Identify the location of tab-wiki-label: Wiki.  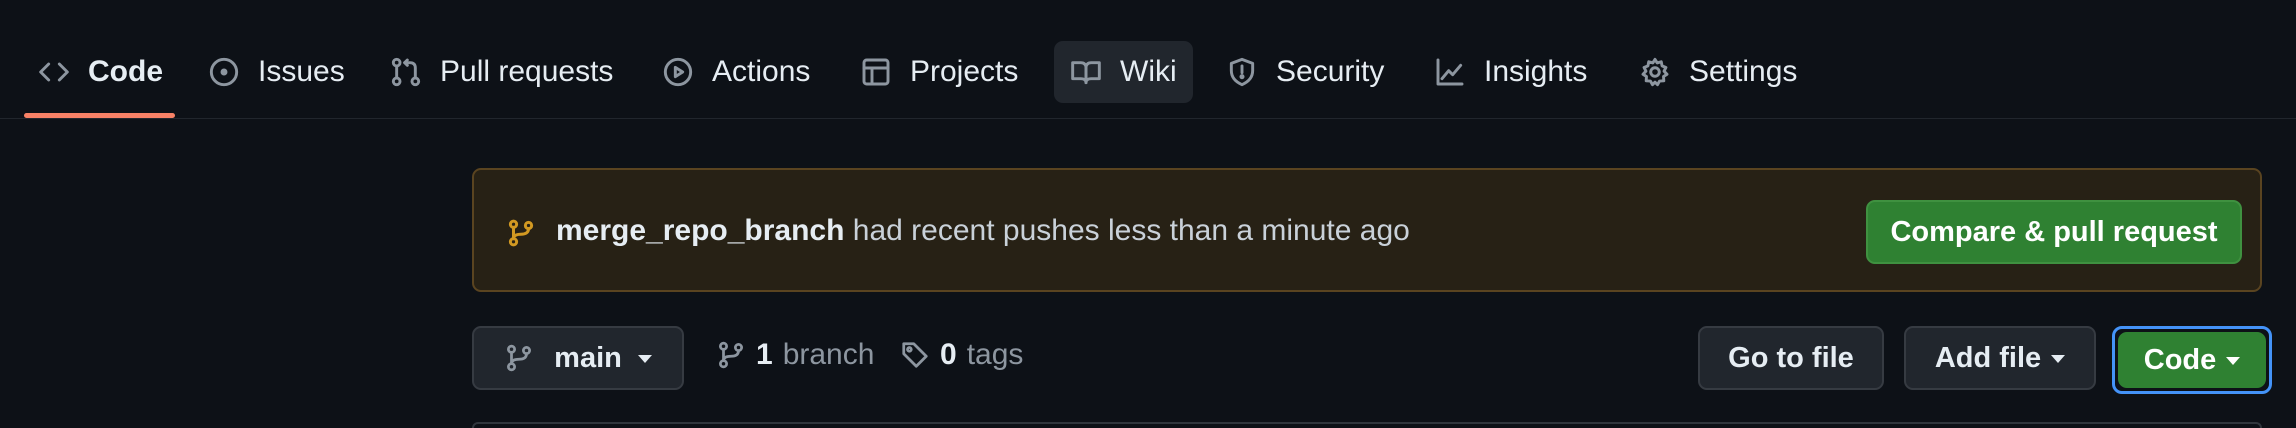
(1148, 71).